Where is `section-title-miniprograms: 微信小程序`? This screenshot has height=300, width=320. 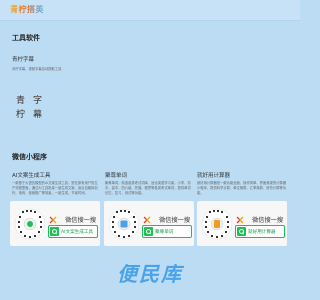 section-title-miniprograms: 微信小程序 is located at coordinates (29, 157).